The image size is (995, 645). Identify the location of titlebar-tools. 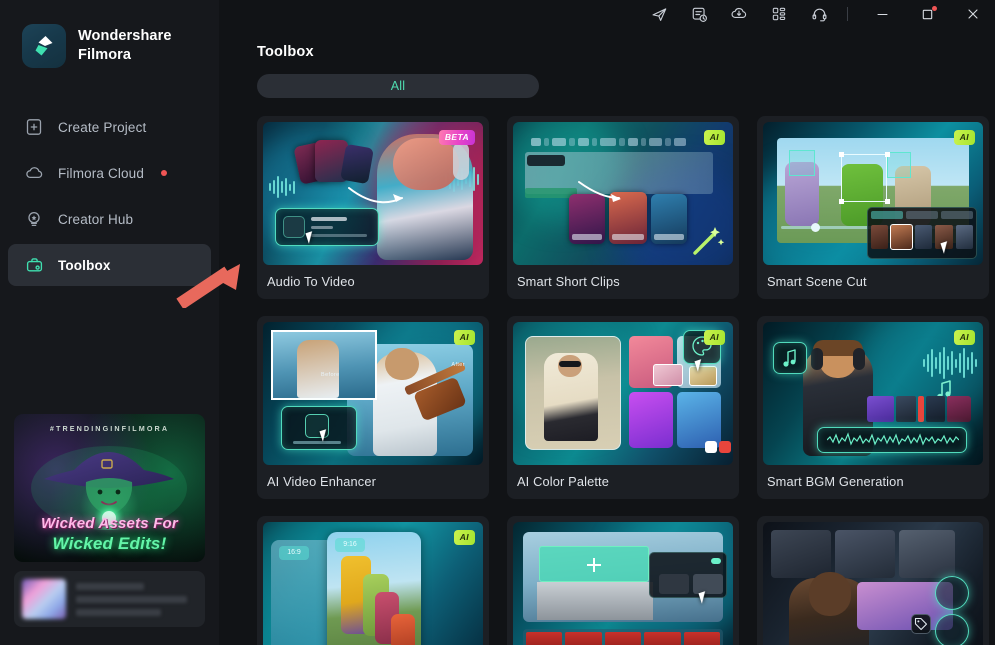
(817, 14).